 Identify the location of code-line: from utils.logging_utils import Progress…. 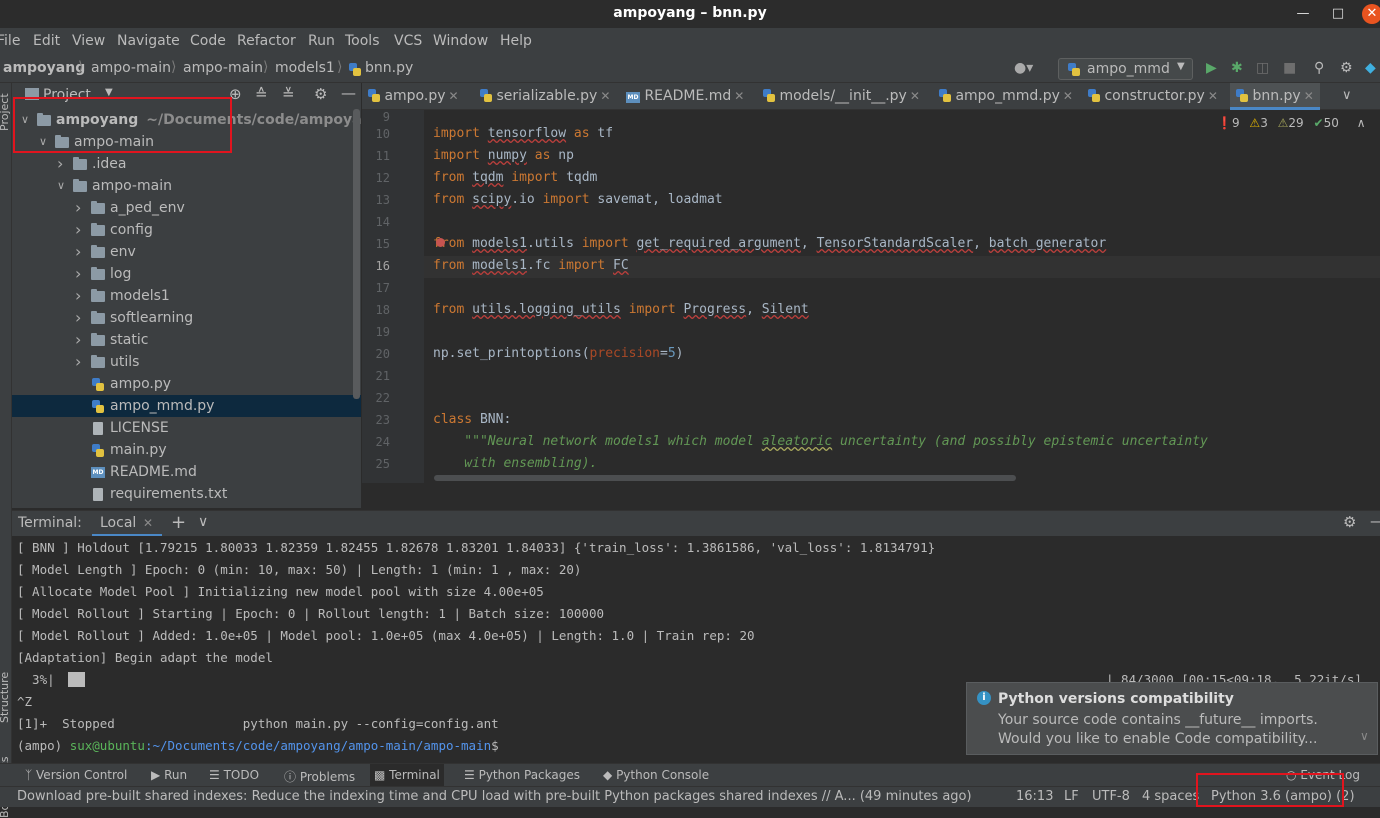
(621, 309).